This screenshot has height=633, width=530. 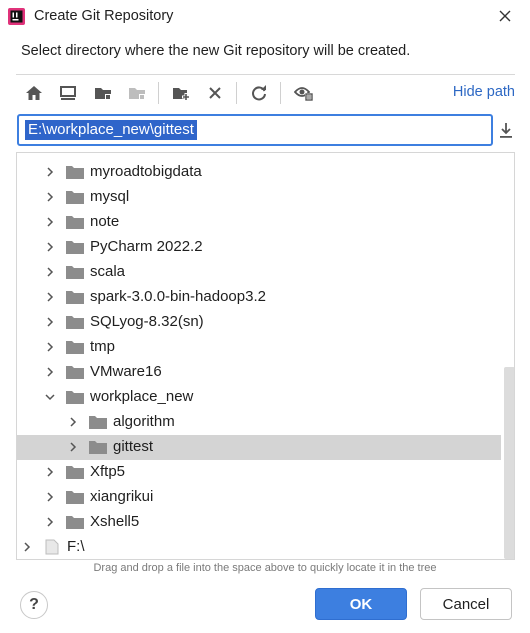 What do you see at coordinates (16, 16) in the screenshot?
I see `intellij-app-icon` at bounding box center [16, 16].